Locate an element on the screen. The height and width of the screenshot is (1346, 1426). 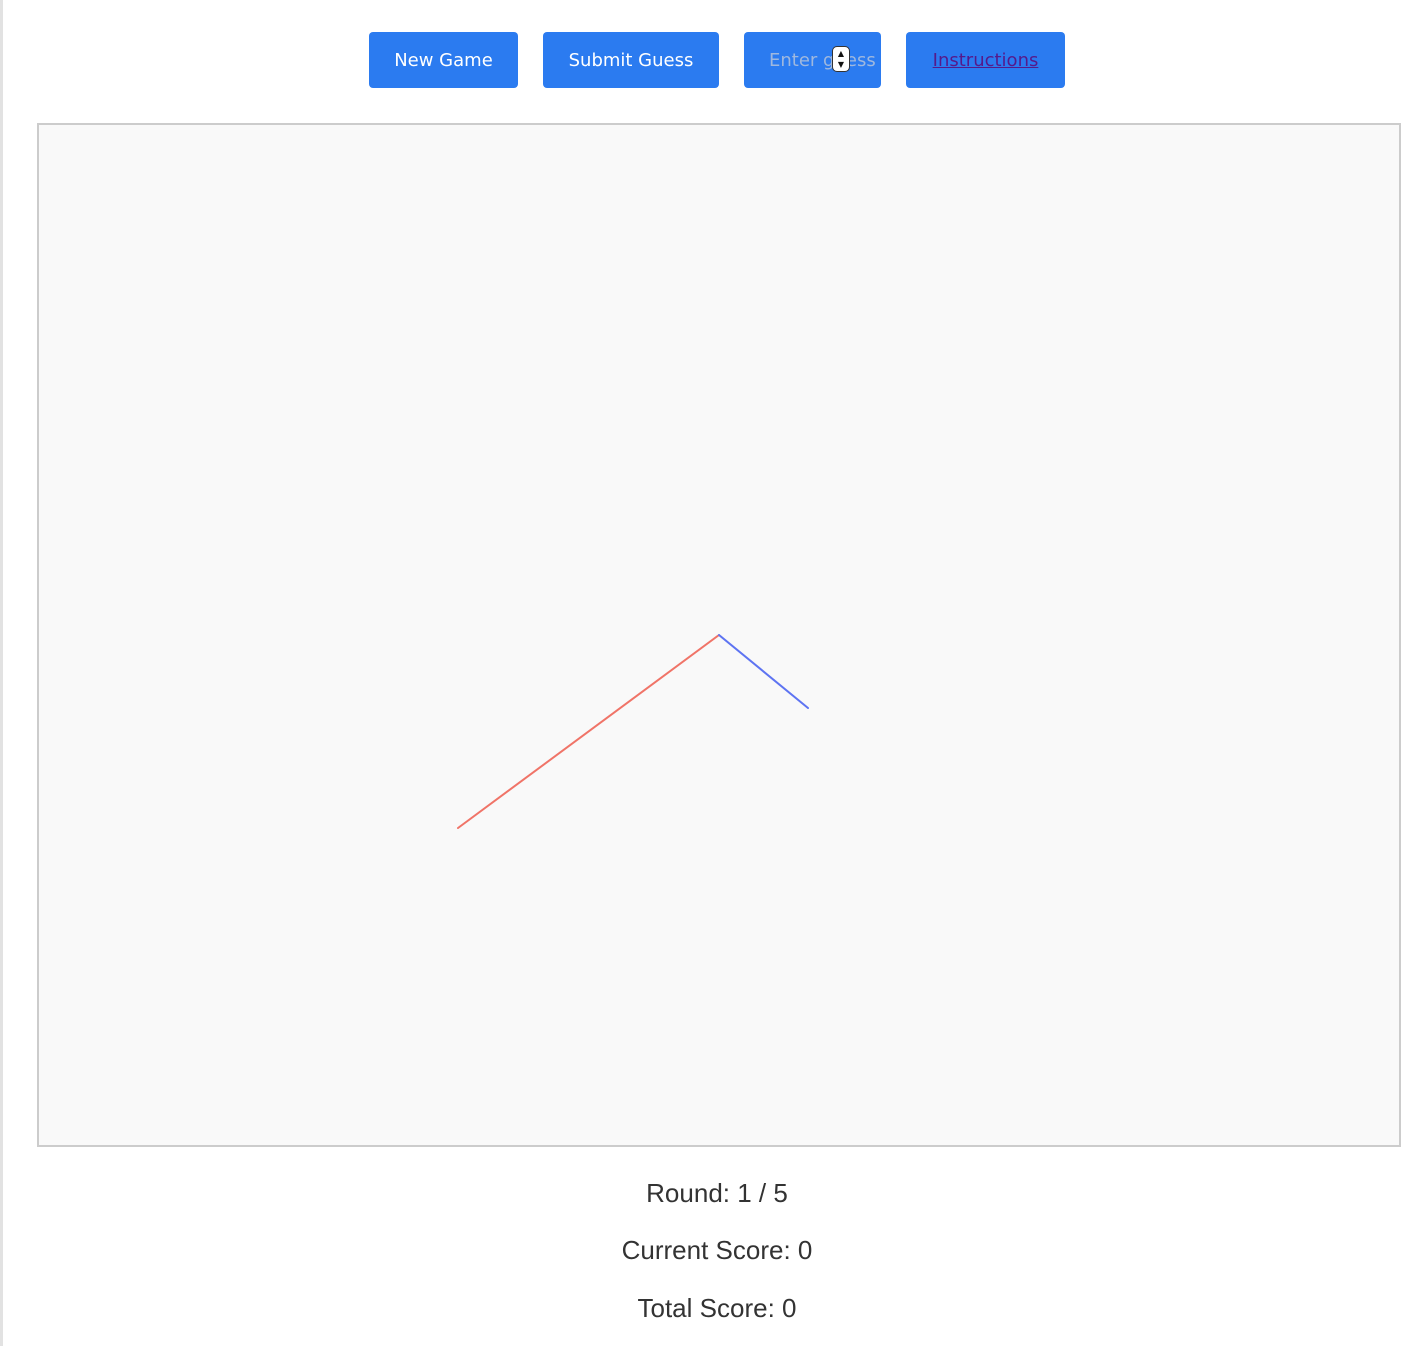
control-bar: New Game Submit Guess ▲ ▼ Instructions is located at coordinates (713, 60).